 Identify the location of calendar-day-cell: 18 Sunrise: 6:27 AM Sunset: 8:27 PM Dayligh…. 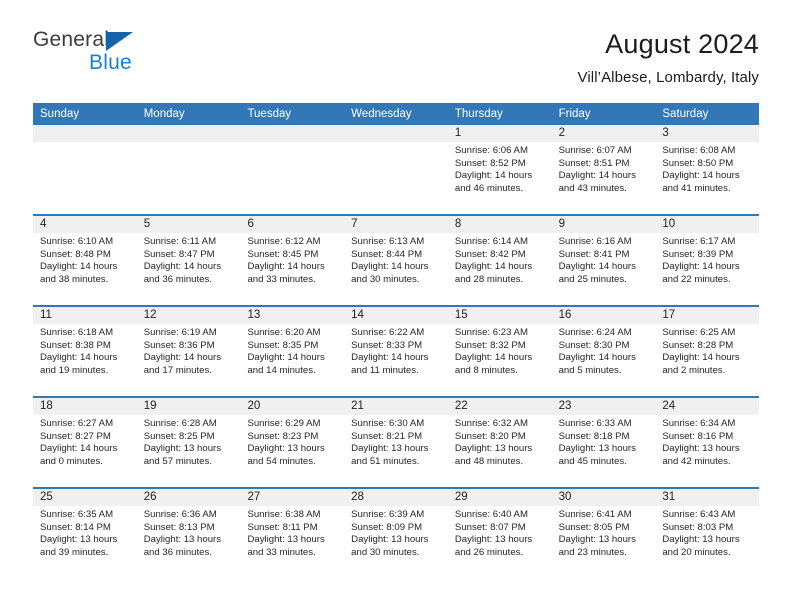
(85, 442).